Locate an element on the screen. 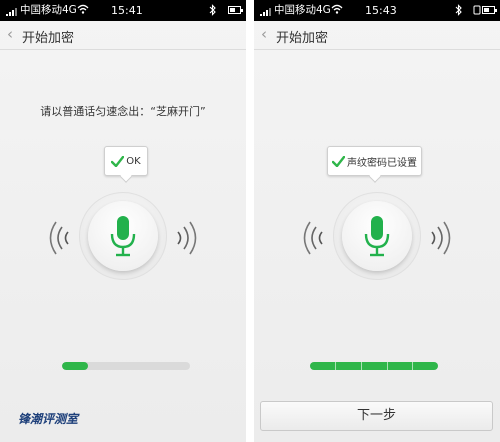 The width and height of the screenshot is (500, 442). status-bubble-text: 声纹密码已设置 is located at coordinates (382, 163).